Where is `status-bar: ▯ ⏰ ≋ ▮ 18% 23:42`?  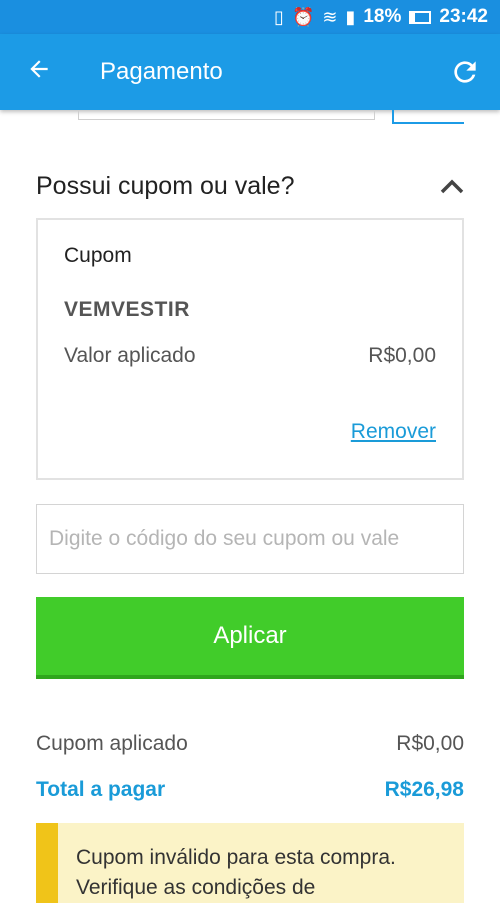 status-bar: ▯ ⏰ ≋ ▮ 18% 23:42 is located at coordinates (250, 17).